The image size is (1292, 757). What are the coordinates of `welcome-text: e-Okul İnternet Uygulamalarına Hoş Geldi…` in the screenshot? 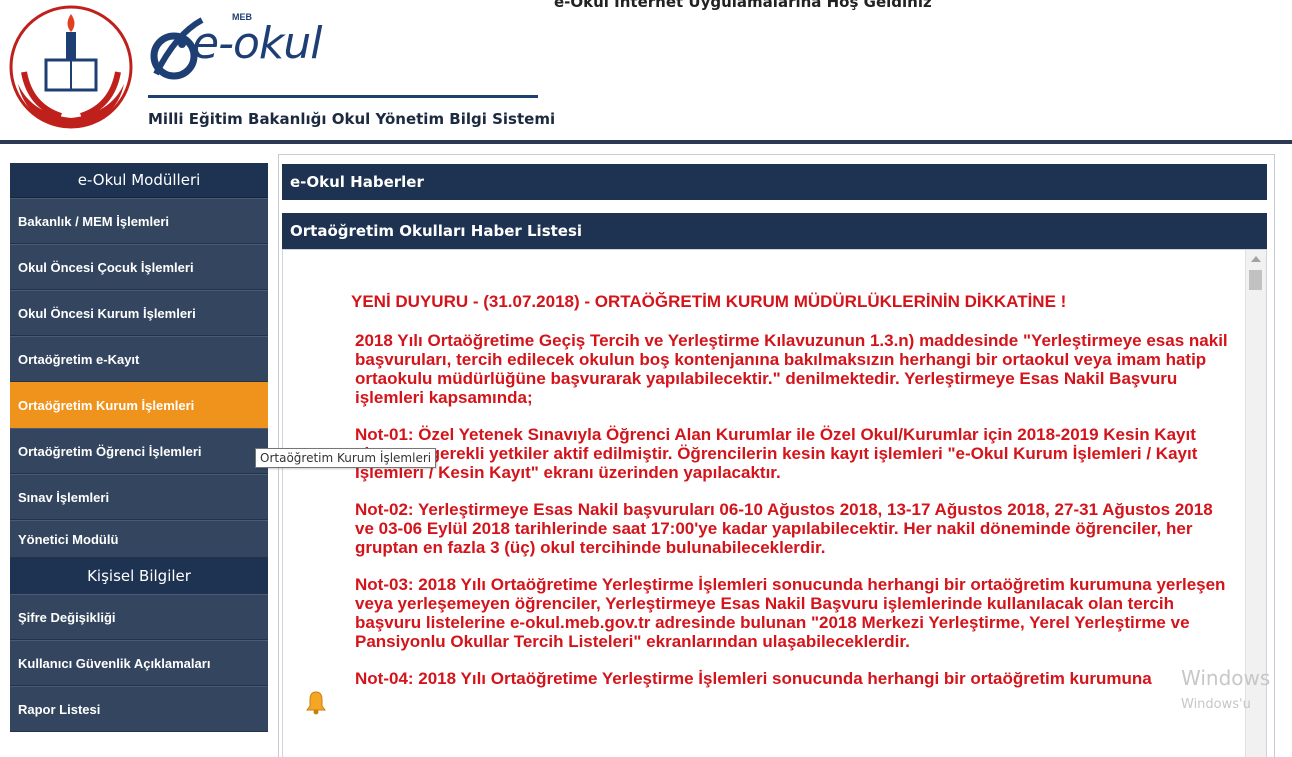 It's located at (743, 5).